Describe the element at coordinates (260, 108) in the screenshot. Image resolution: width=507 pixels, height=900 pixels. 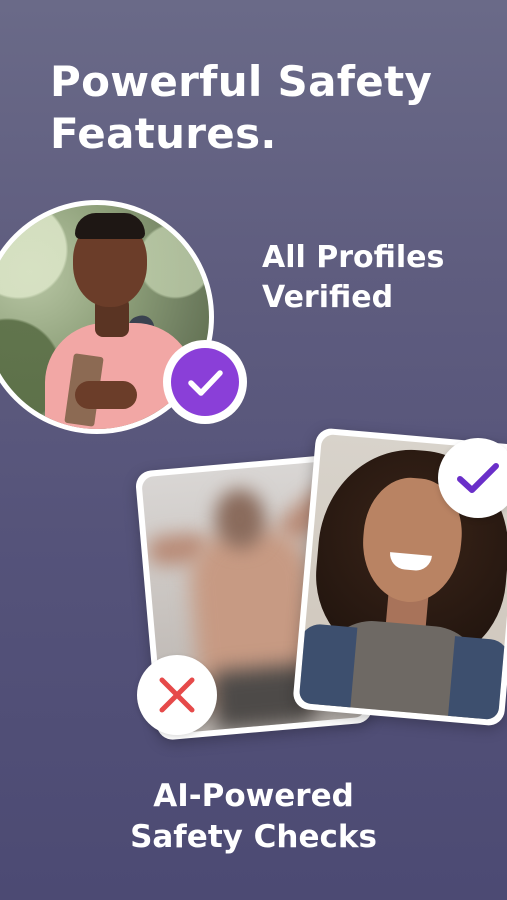
I see `page-title: Powerful Safety Features.` at that location.